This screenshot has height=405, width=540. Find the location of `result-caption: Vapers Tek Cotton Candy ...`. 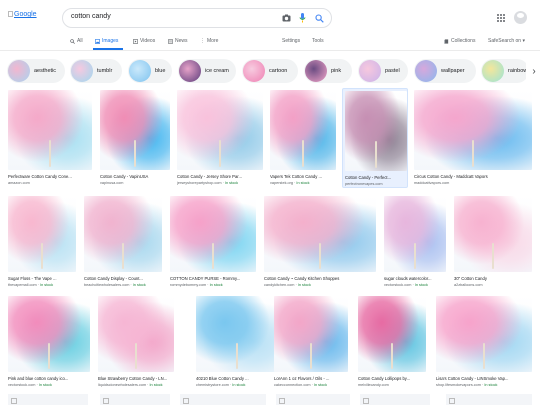

result-caption: Vapers Tek Cotton Candy ... is located at coordinates (303, 176).